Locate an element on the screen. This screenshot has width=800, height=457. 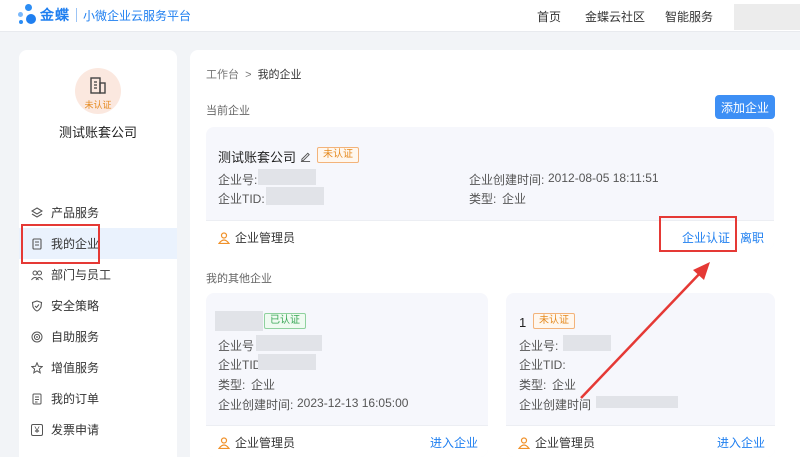
user-menu is located at coordinates (767, 17).